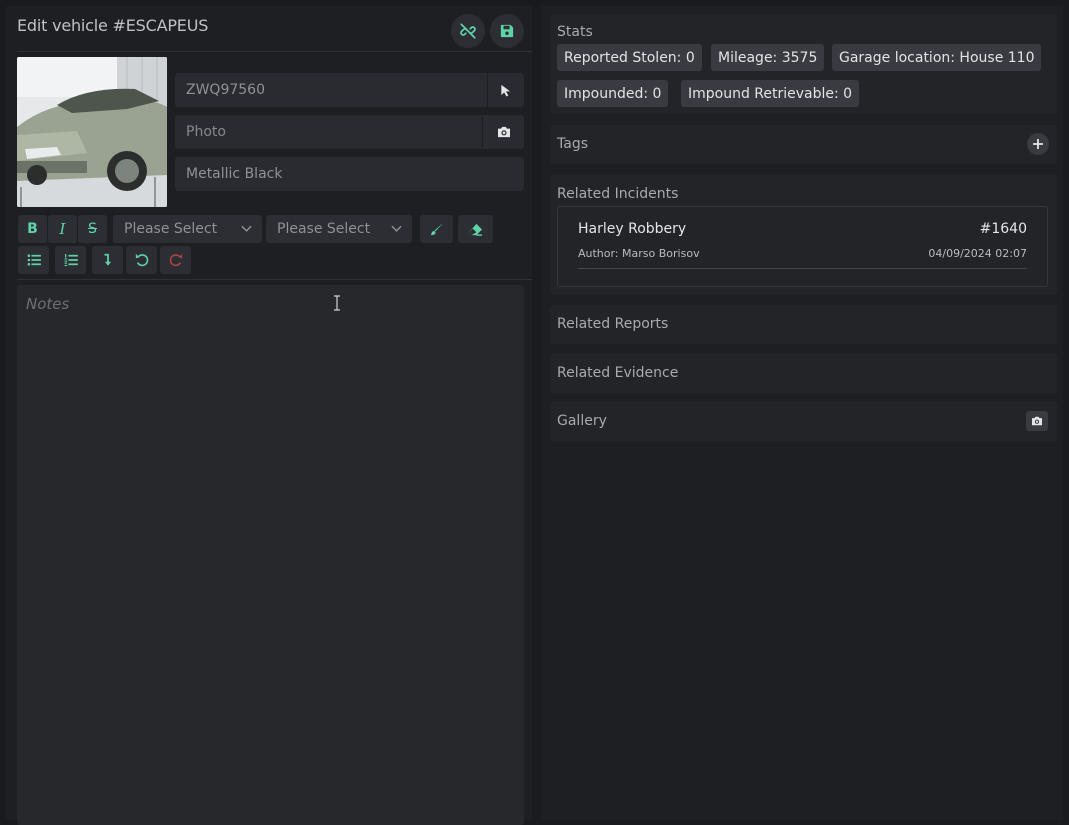 This screenshot has height=825, width=1069. I want to click on text-cursor-icon, so click(337, 303).